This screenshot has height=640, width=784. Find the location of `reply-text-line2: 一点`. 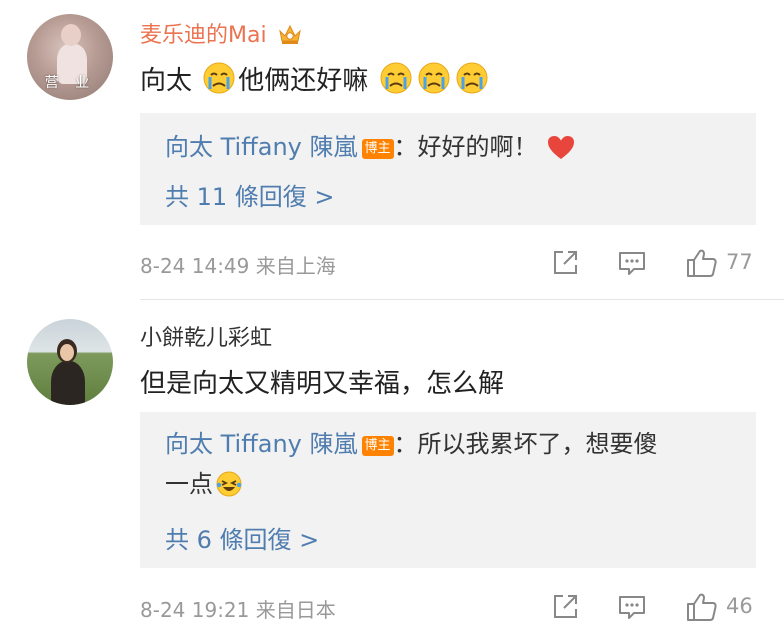

reply-text-line2: 一点 is located at coordinates (189, 484).